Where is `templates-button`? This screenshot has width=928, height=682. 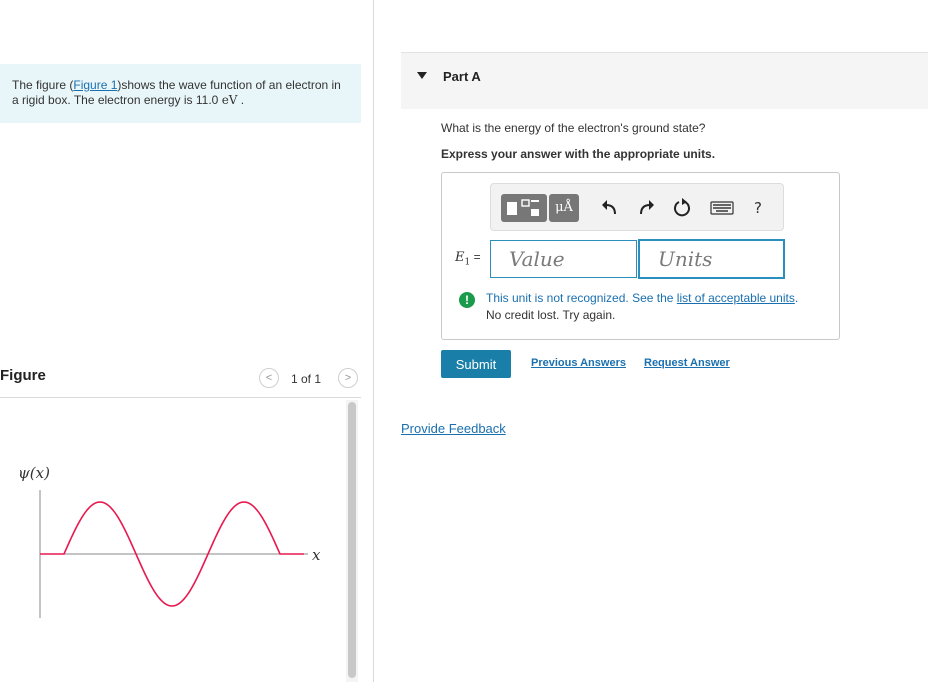 templates-button is located at coordinates (524, 208).